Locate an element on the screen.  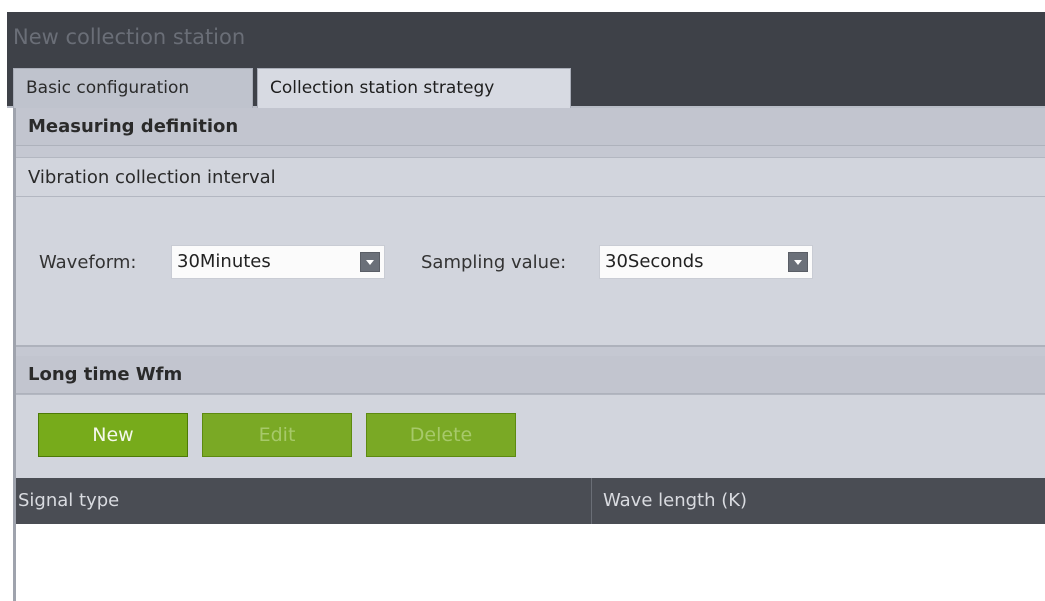
window-title: New collection station is located at coordinates (526, 37).